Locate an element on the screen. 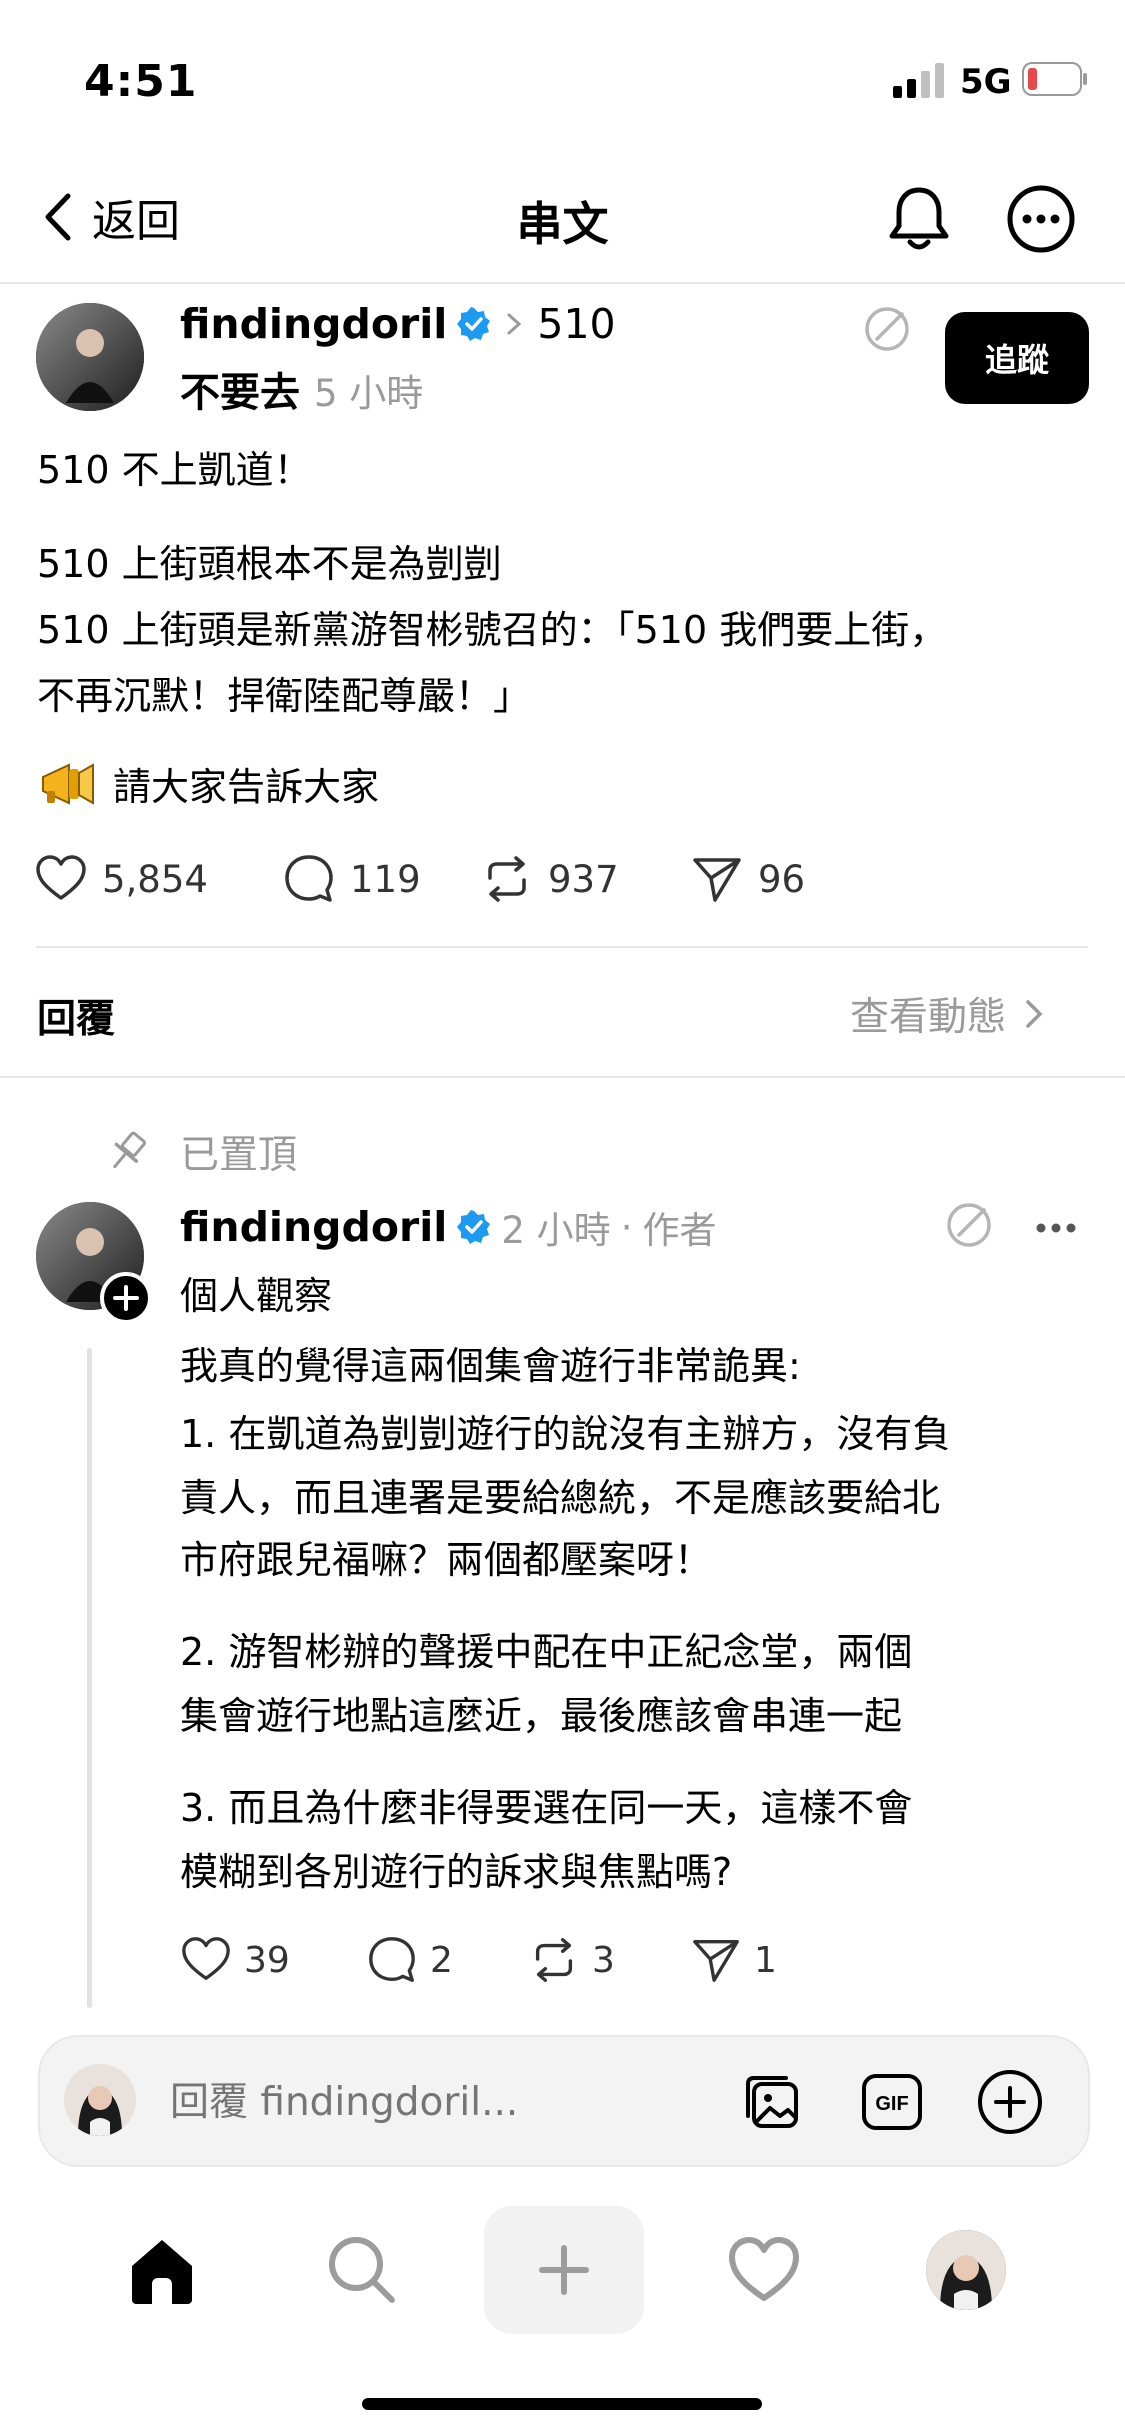 This screenshot has height=2436, width=1125. follow-button: 追蹤 is located at coordinates (1017, 358).